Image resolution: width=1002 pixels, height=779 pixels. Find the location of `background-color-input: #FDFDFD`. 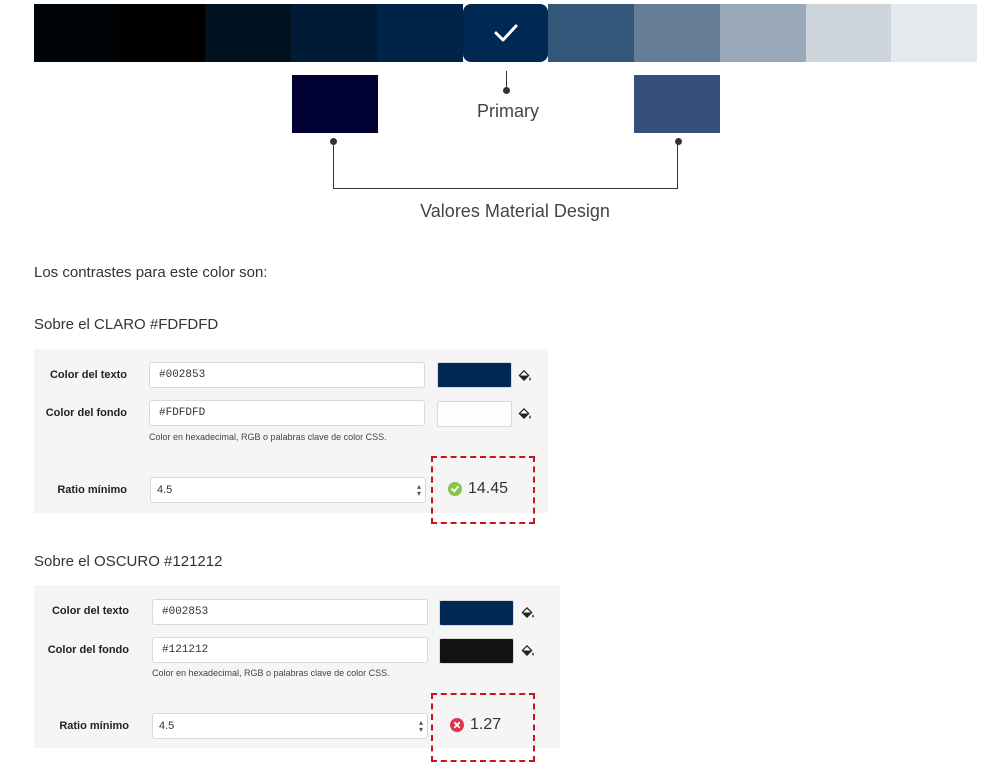

background-color-input: #FDFDFD is located at coordinates (287, 413).